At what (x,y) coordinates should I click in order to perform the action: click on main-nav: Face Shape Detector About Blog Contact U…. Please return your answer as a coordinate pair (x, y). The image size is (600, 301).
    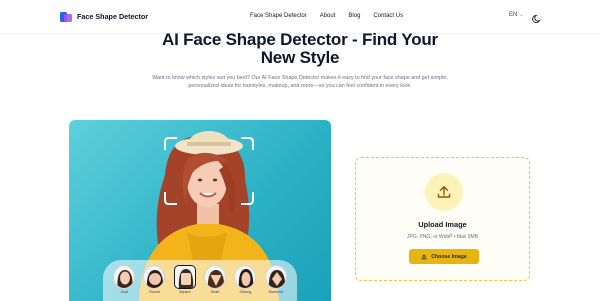
    Looking at the image, I should click on (326, 16).